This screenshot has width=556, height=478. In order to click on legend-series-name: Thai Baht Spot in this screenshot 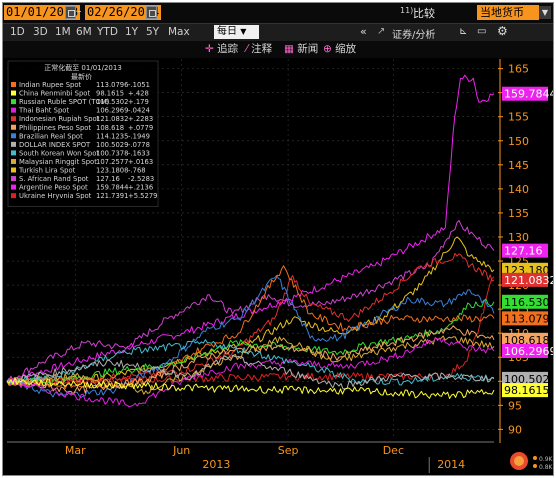, I will do `click(43, 111)`.